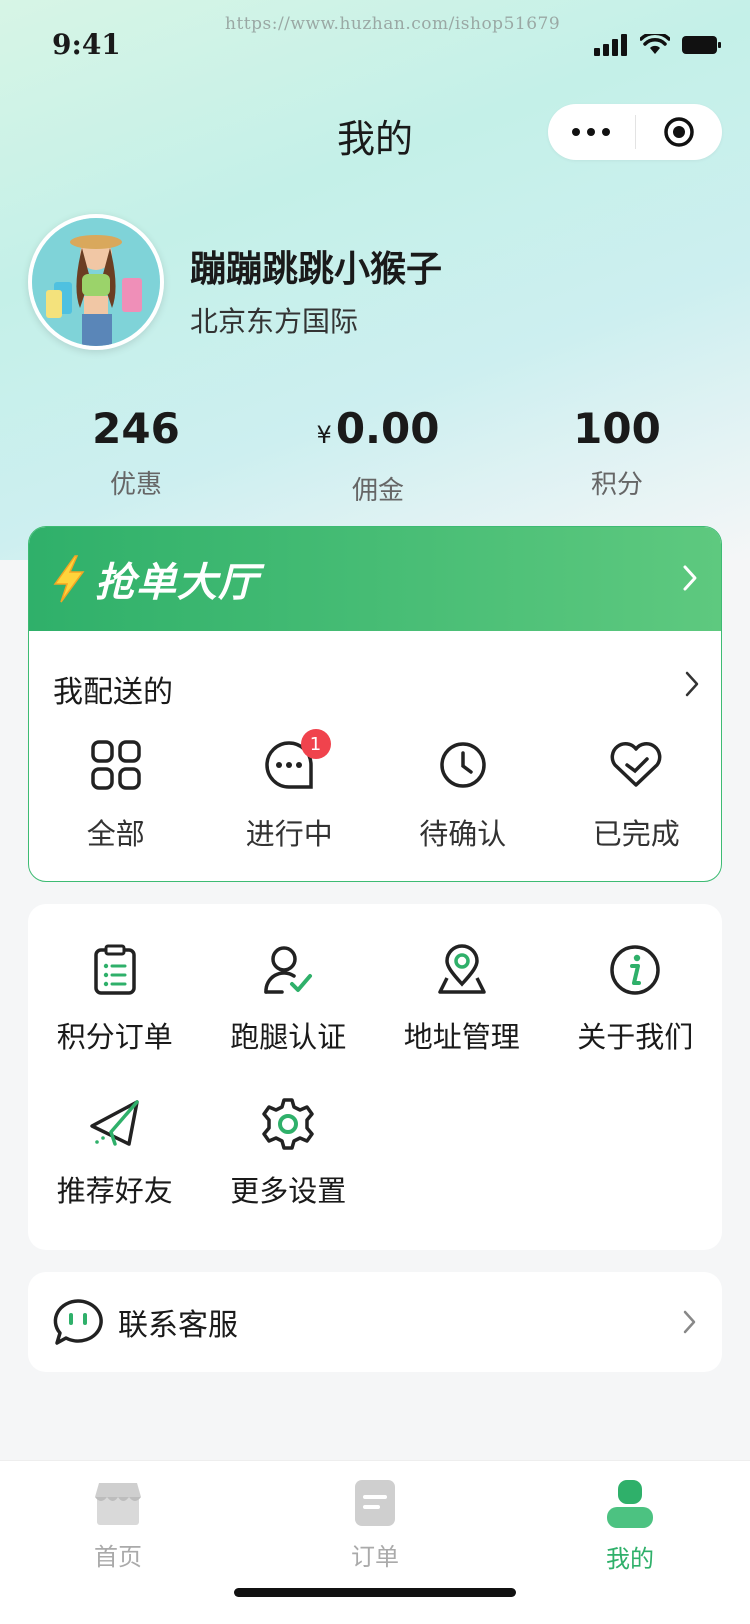 Image resolution: width=750 pixels, height=1624 pixels. I want to click on clock-icon, so click(463, 765).